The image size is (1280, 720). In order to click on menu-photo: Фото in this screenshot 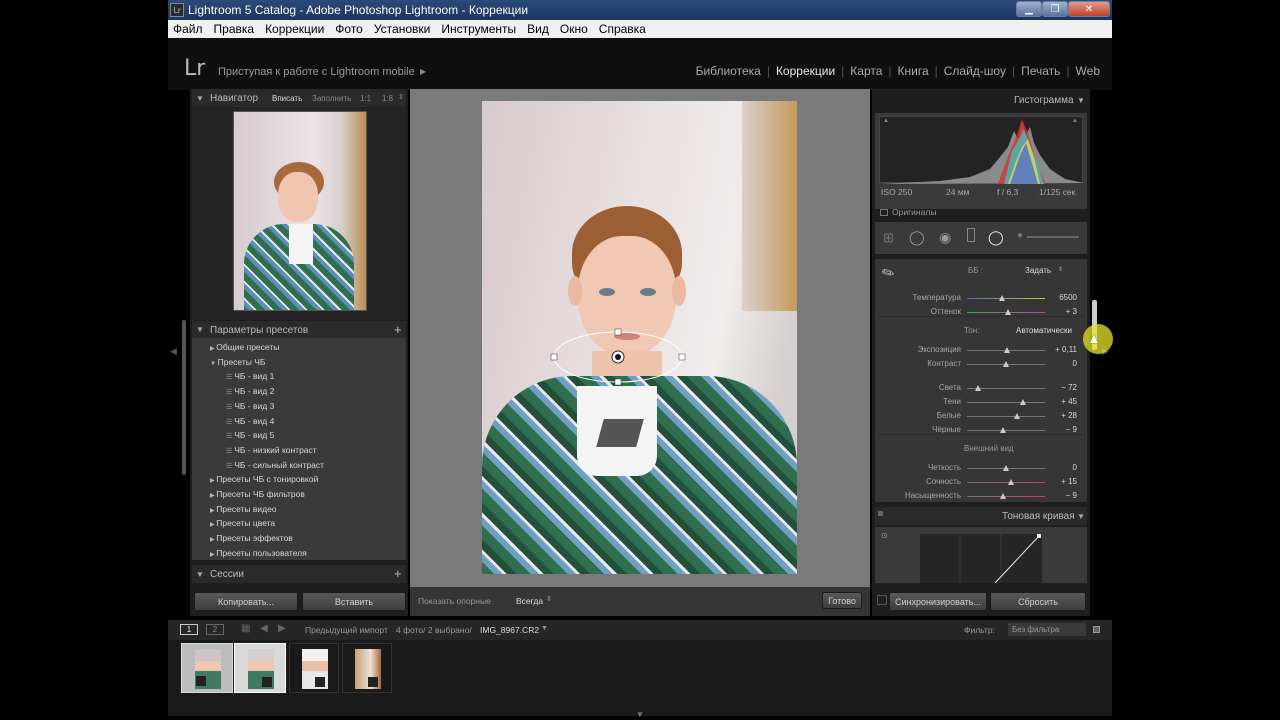, I will do `click(349, 29)`.